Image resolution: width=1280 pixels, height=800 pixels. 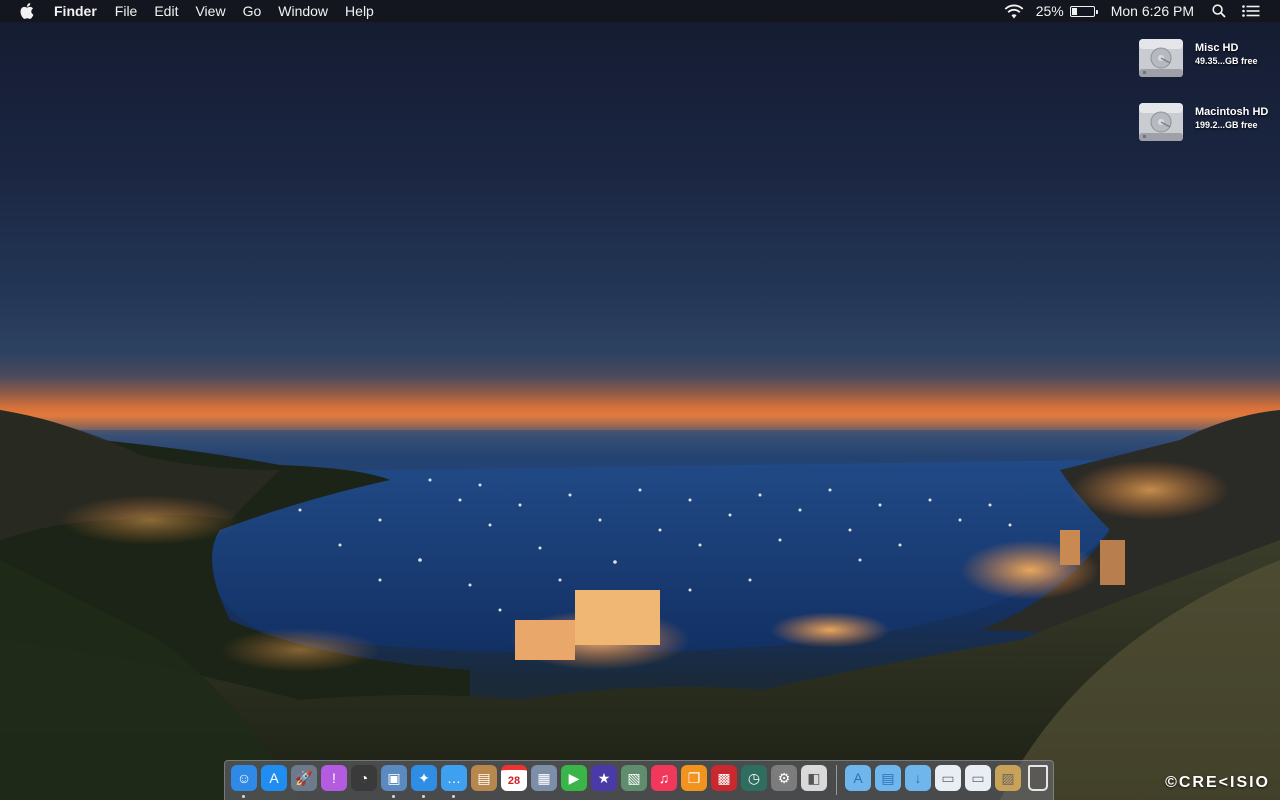 What do you see at coordinates (918, 778) in the screenshot?
I see `downloads-folder-icon: ↓` at bounding box center [918, 778].